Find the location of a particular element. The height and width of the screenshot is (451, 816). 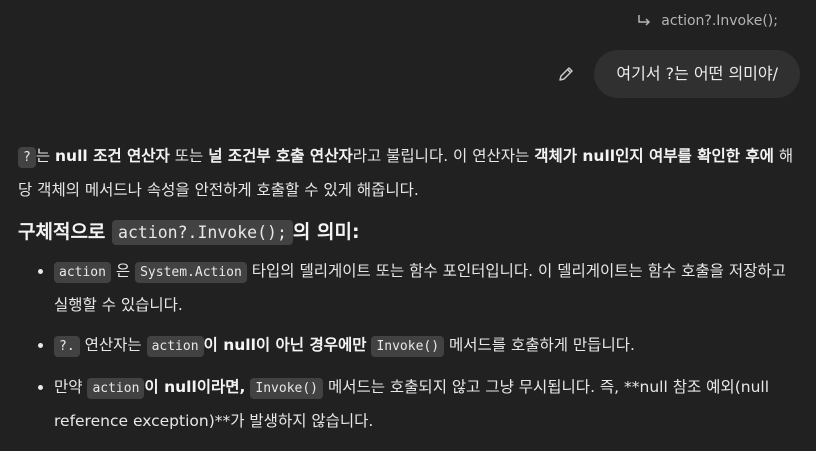

pencil-icon is located at coordinates (566, 74).